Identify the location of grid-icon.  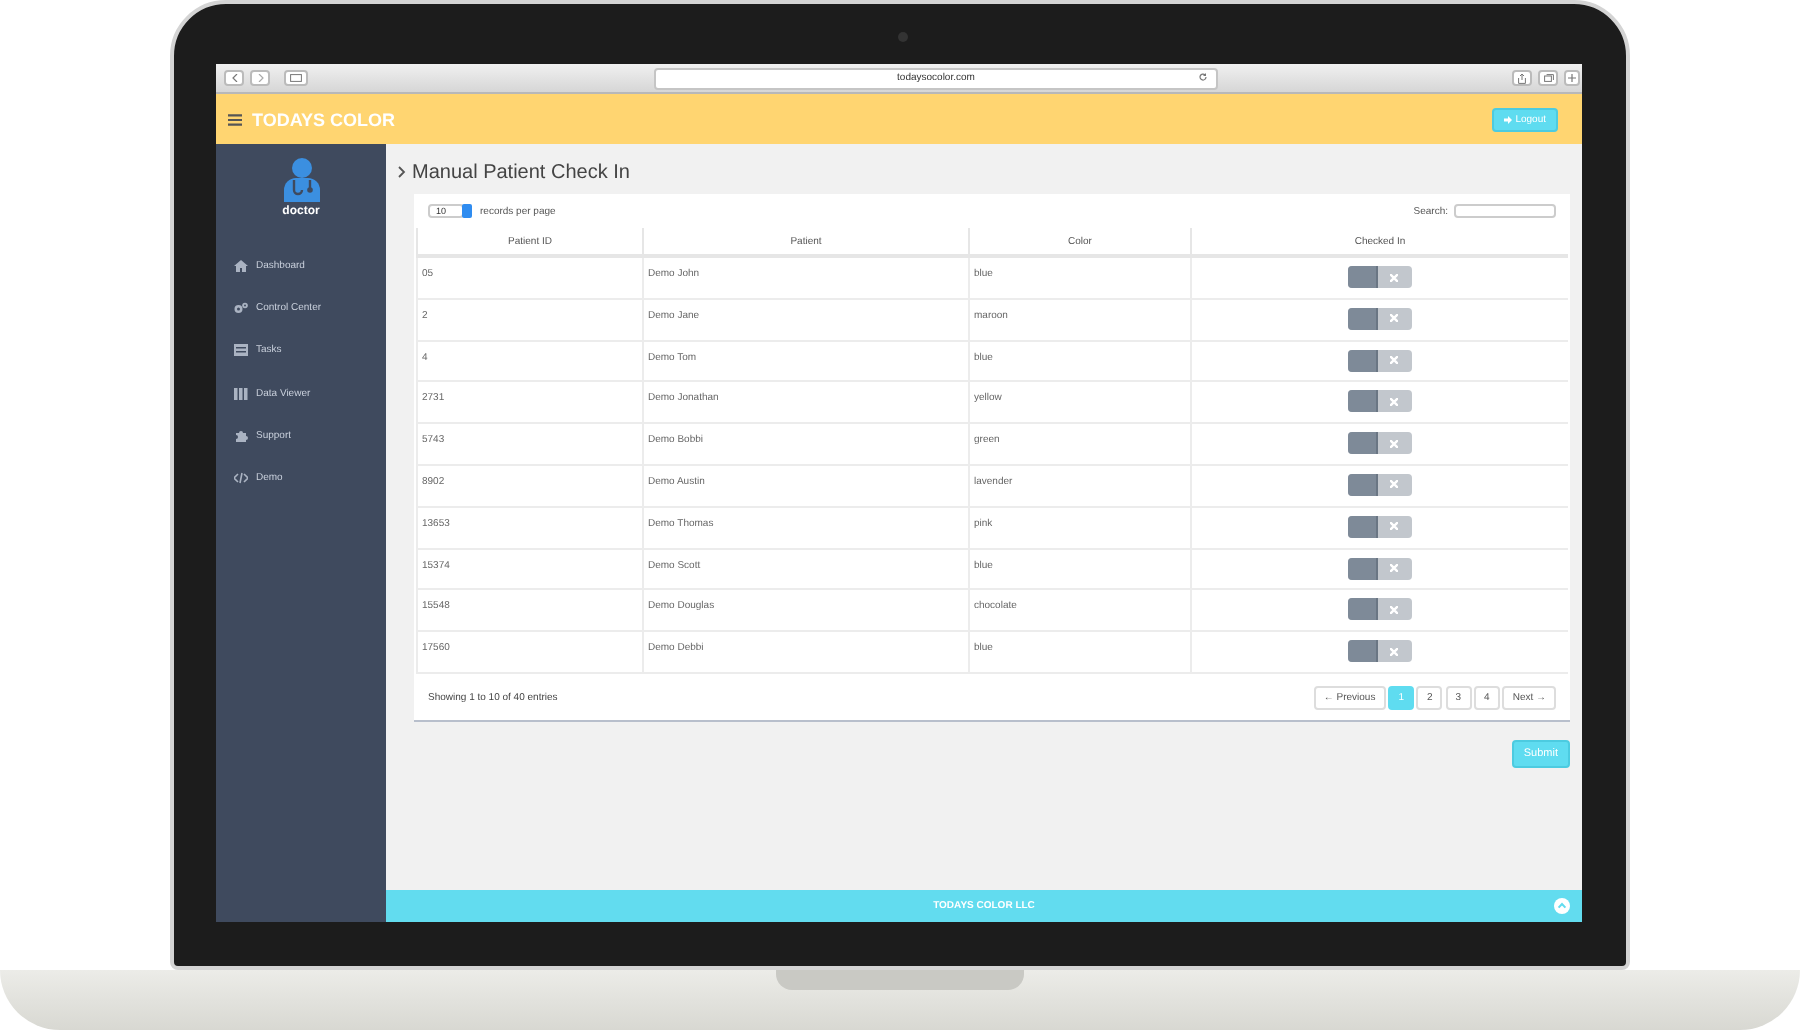
(241, 393).